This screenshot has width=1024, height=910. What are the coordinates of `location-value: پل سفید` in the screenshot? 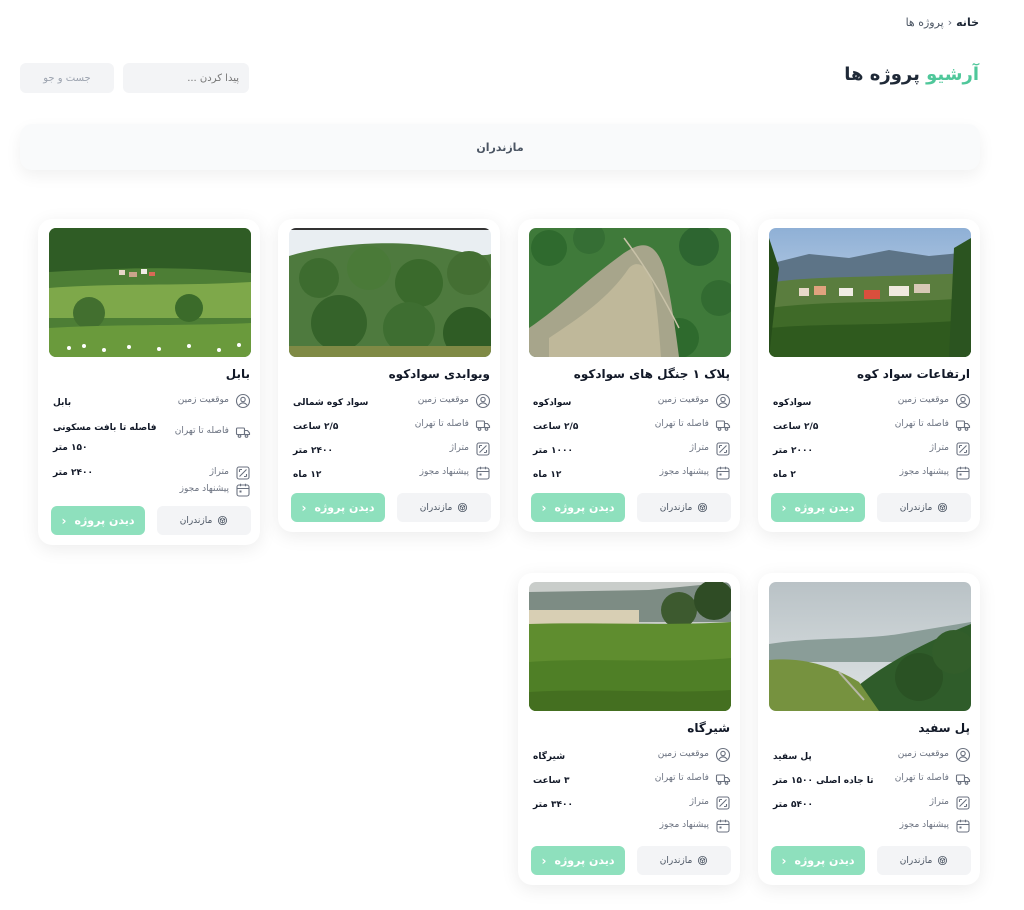 It's located at (792, 757).